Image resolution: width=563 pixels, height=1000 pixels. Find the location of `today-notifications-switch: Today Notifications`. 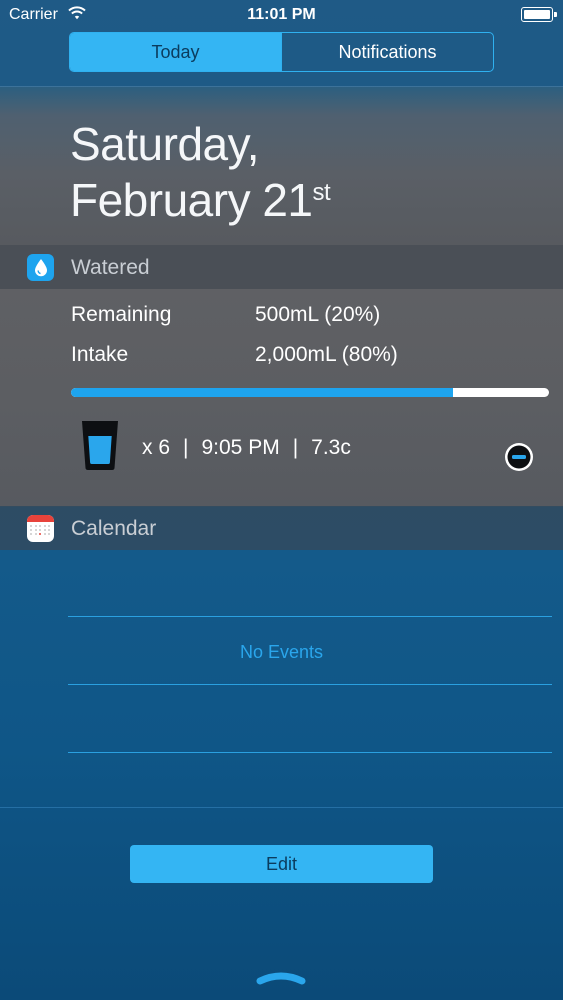

today-notifications-switch: Today Notifications is located at coordinates (281, 52).